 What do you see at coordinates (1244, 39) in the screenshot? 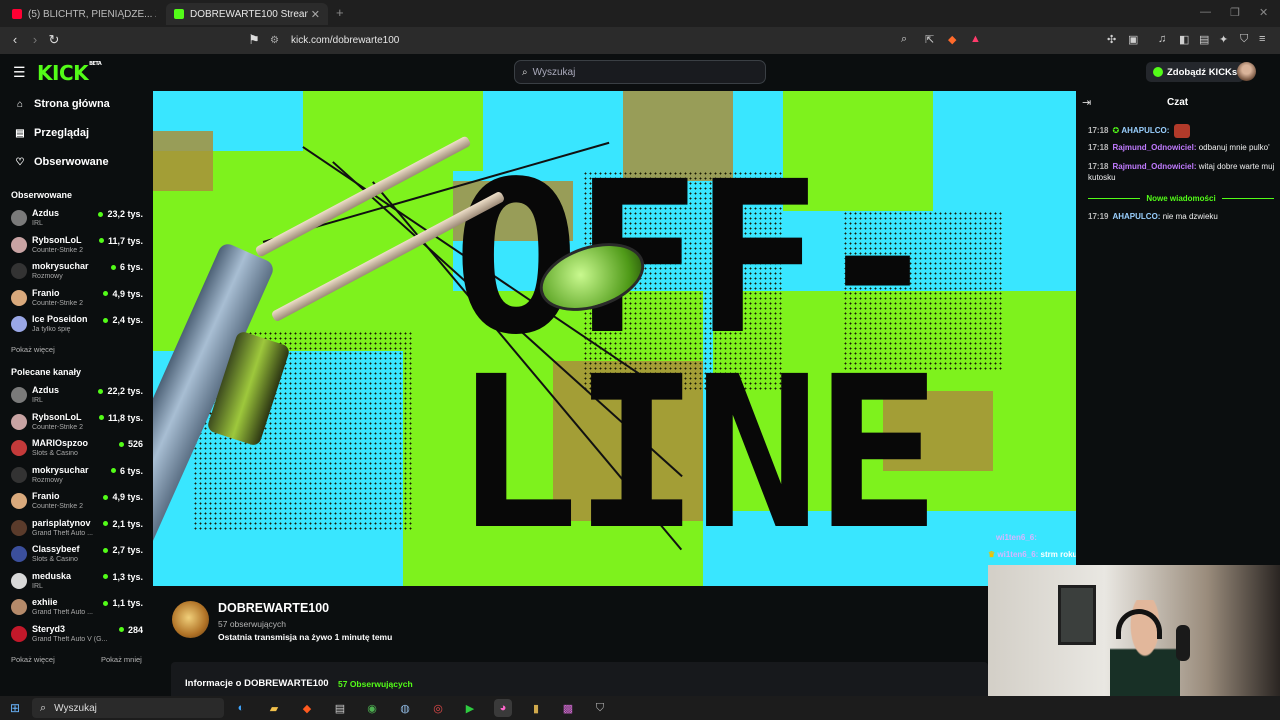
I see `vpn-icon: ⛉` at bounding box center [1244, 39].